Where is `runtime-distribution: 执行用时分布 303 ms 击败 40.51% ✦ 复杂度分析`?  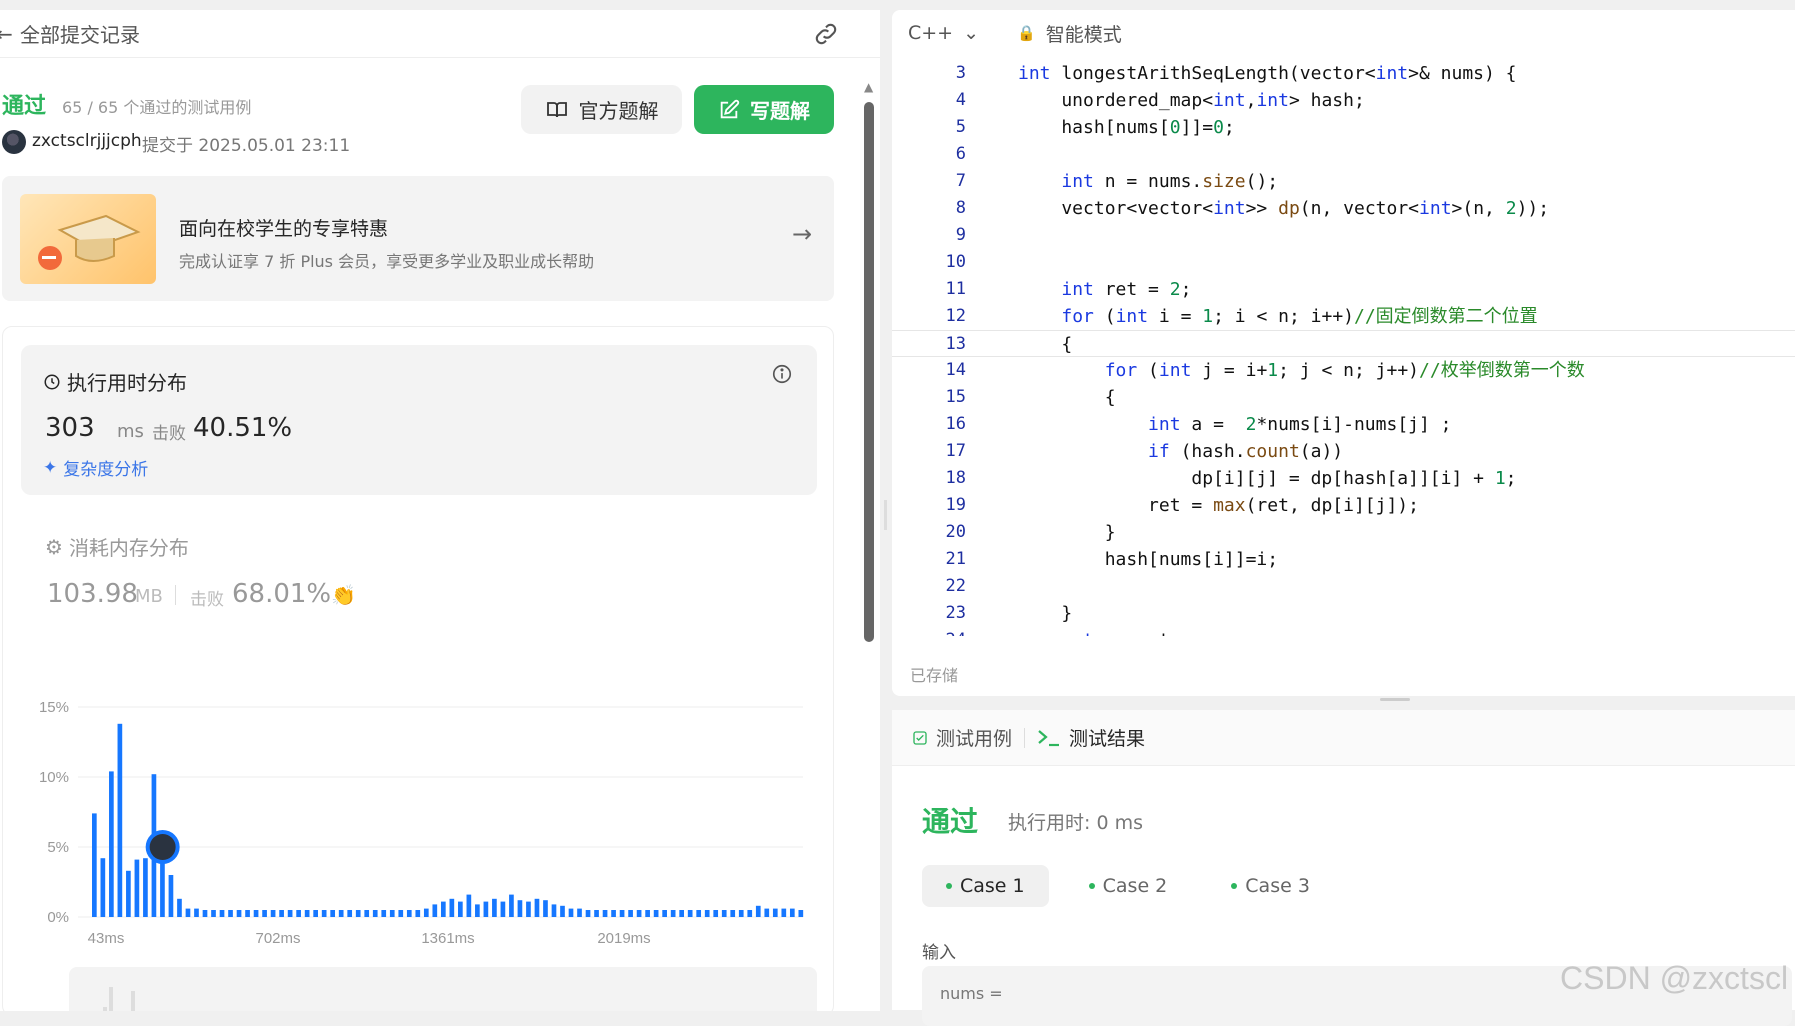 runtime-distribution: 执行用时分布 303 ms 击败 40.51% ✦ 复杂度分析 is located at coordinates (419, 420).